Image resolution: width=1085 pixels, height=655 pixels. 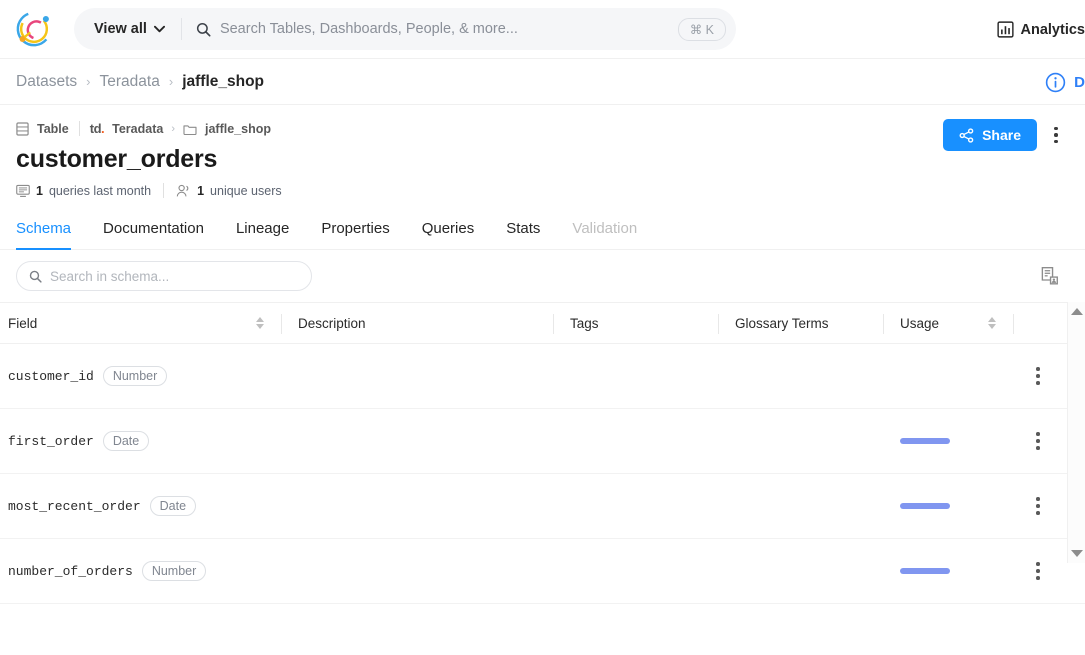 What do you see at coordinates (1076, 553) in the screenshot?
I see `scroll-down-arrow-icon` at bounding box center [1076, 553].